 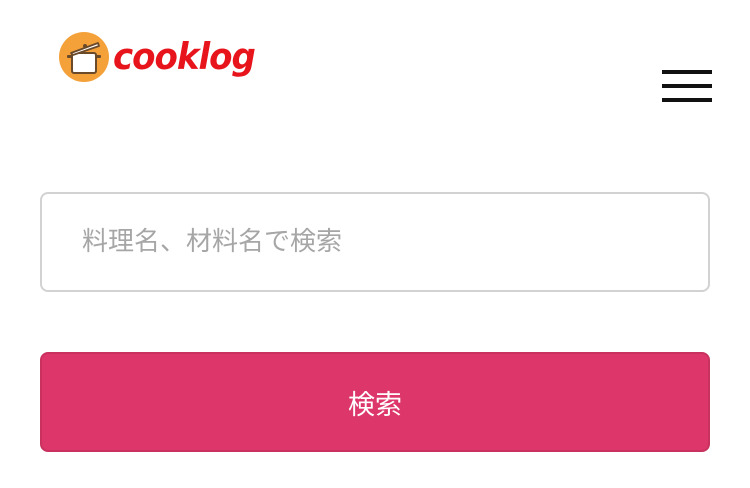 I want to click on logo: cooklog, so click(x=157, y=57).